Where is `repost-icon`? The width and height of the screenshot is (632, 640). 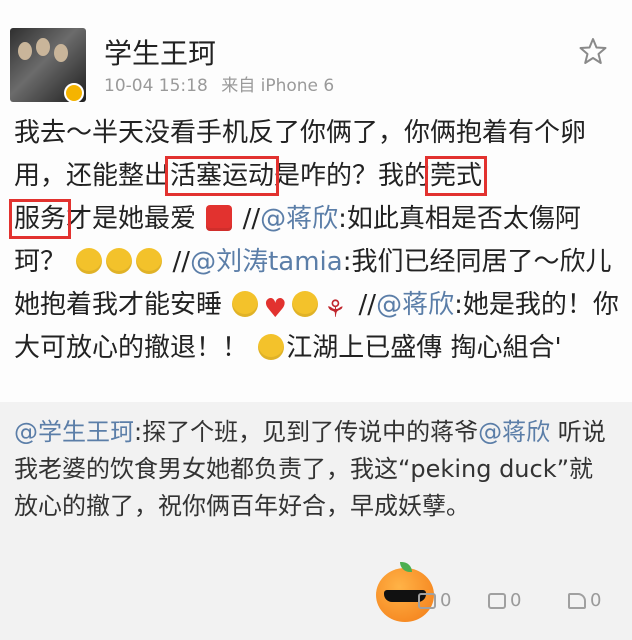
repost-icon is located at coordinates (427, 600).